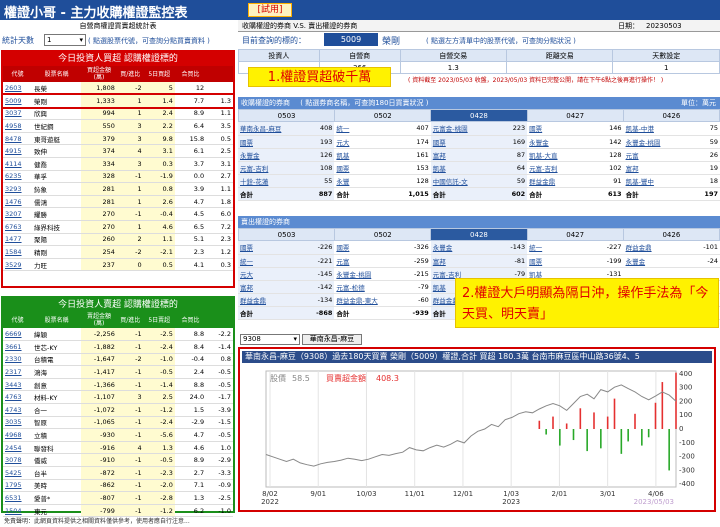 The height and width of the screenshot is (527, 720). I want to click on broker-name-link: 元富-松德, so click(365, 287).